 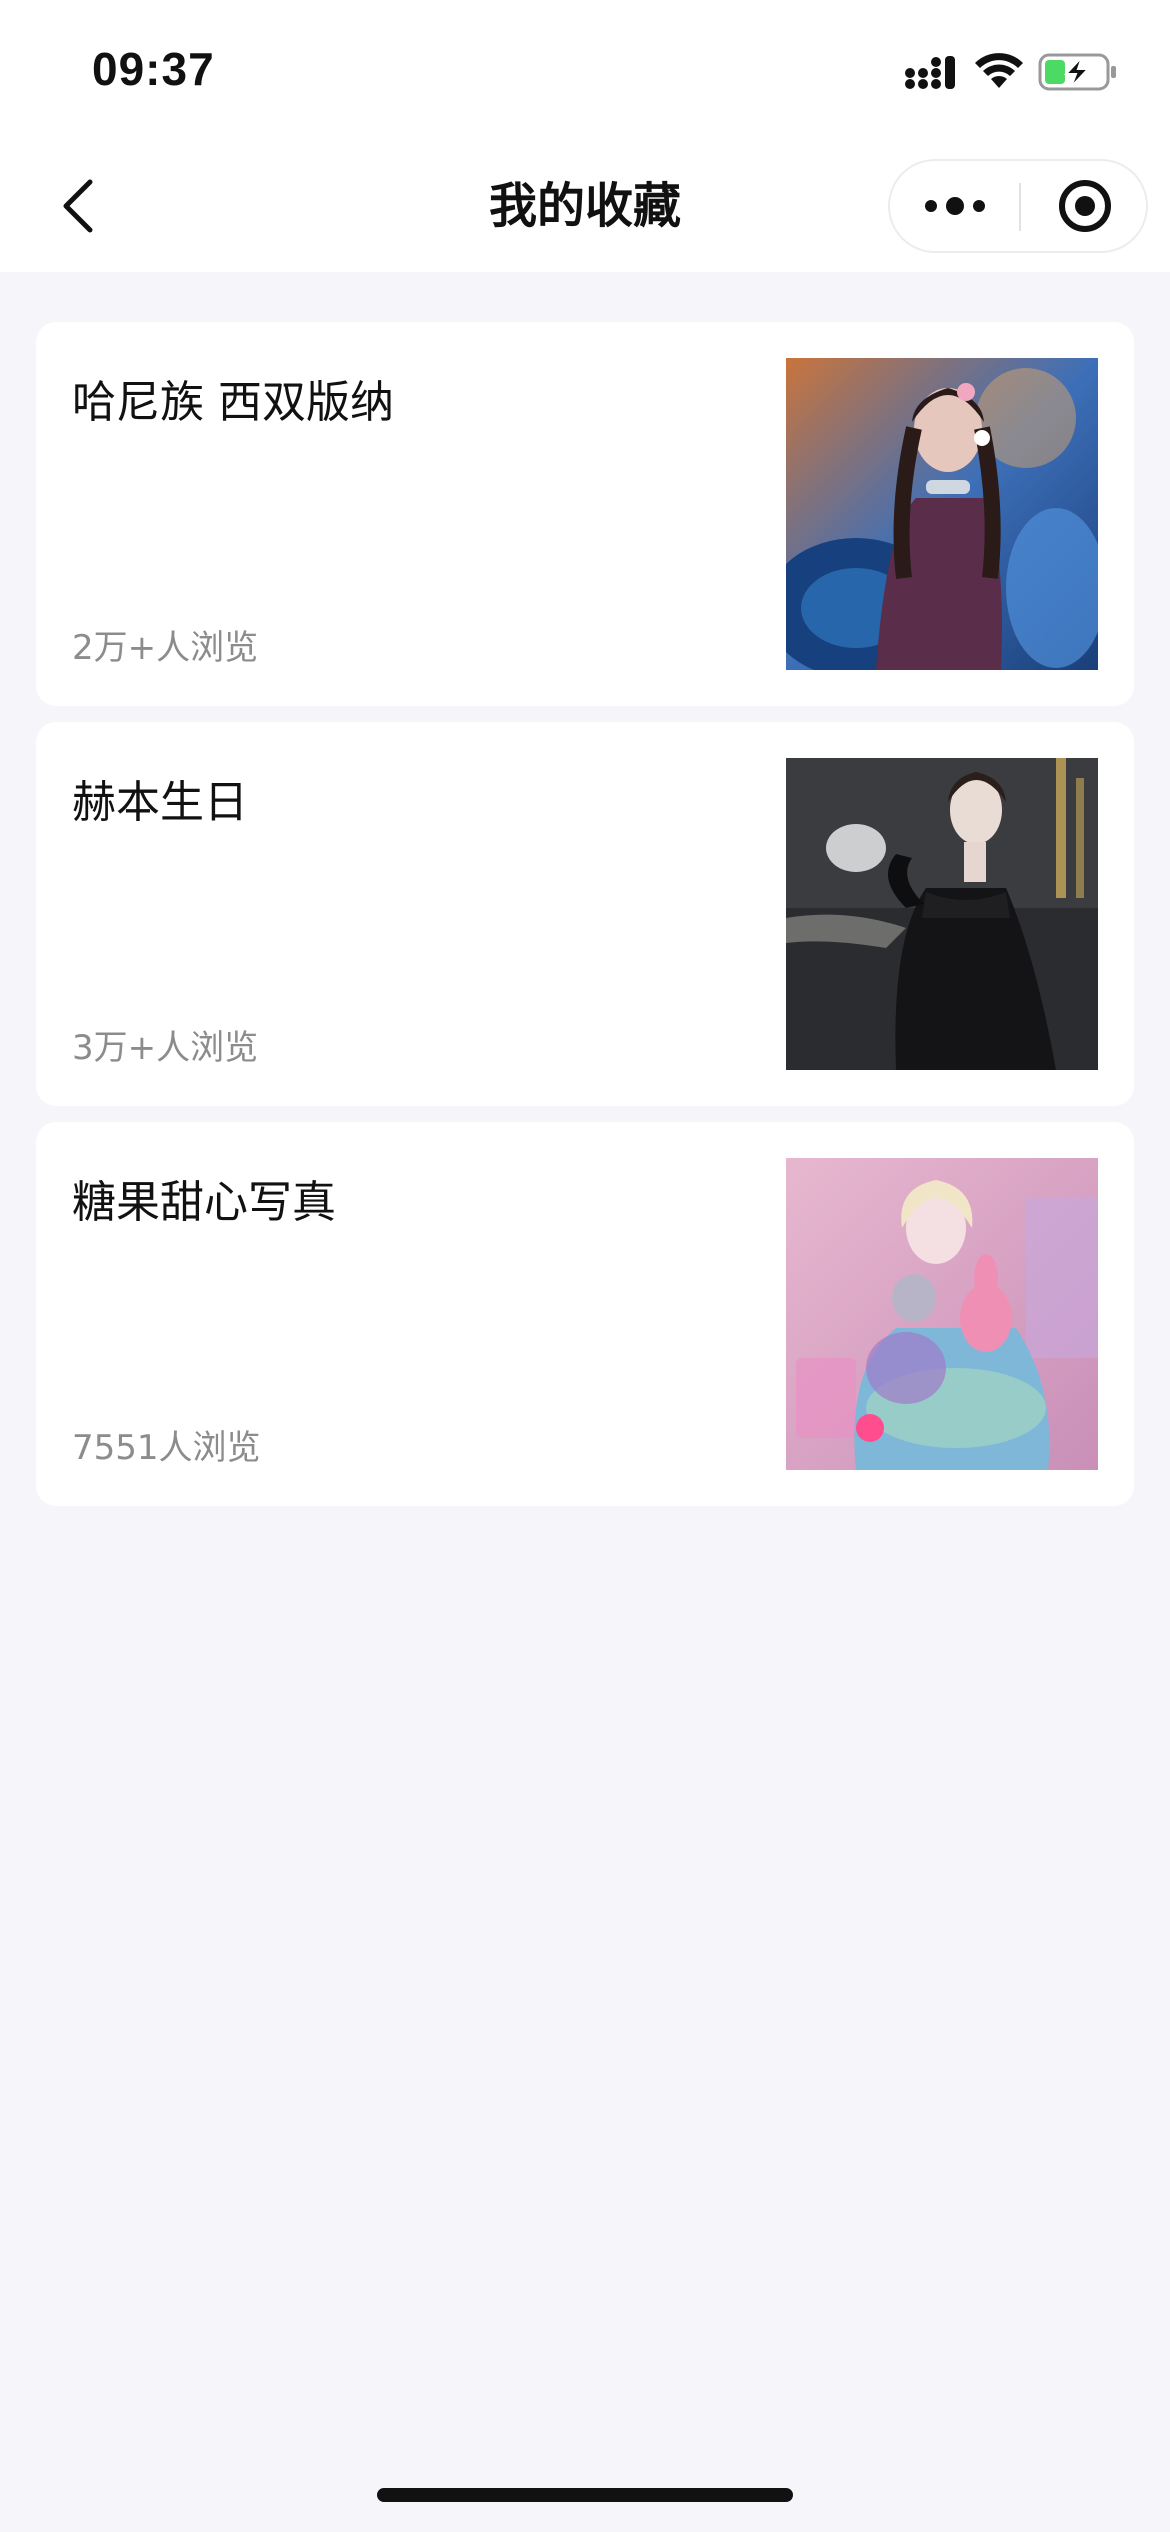 What do you see at coordinates (999, 70) in the screenshot?
I see `wifi-icon` at bounding box center [999, 70].